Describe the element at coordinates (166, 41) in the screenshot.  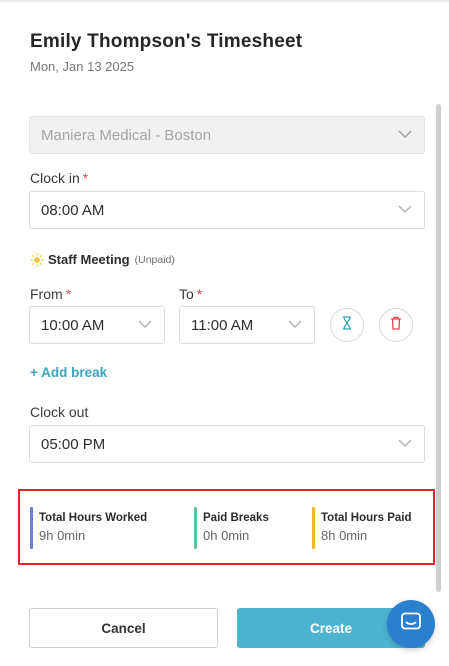
I see `page-title: Emily Thompson's Timesheet` at that location.